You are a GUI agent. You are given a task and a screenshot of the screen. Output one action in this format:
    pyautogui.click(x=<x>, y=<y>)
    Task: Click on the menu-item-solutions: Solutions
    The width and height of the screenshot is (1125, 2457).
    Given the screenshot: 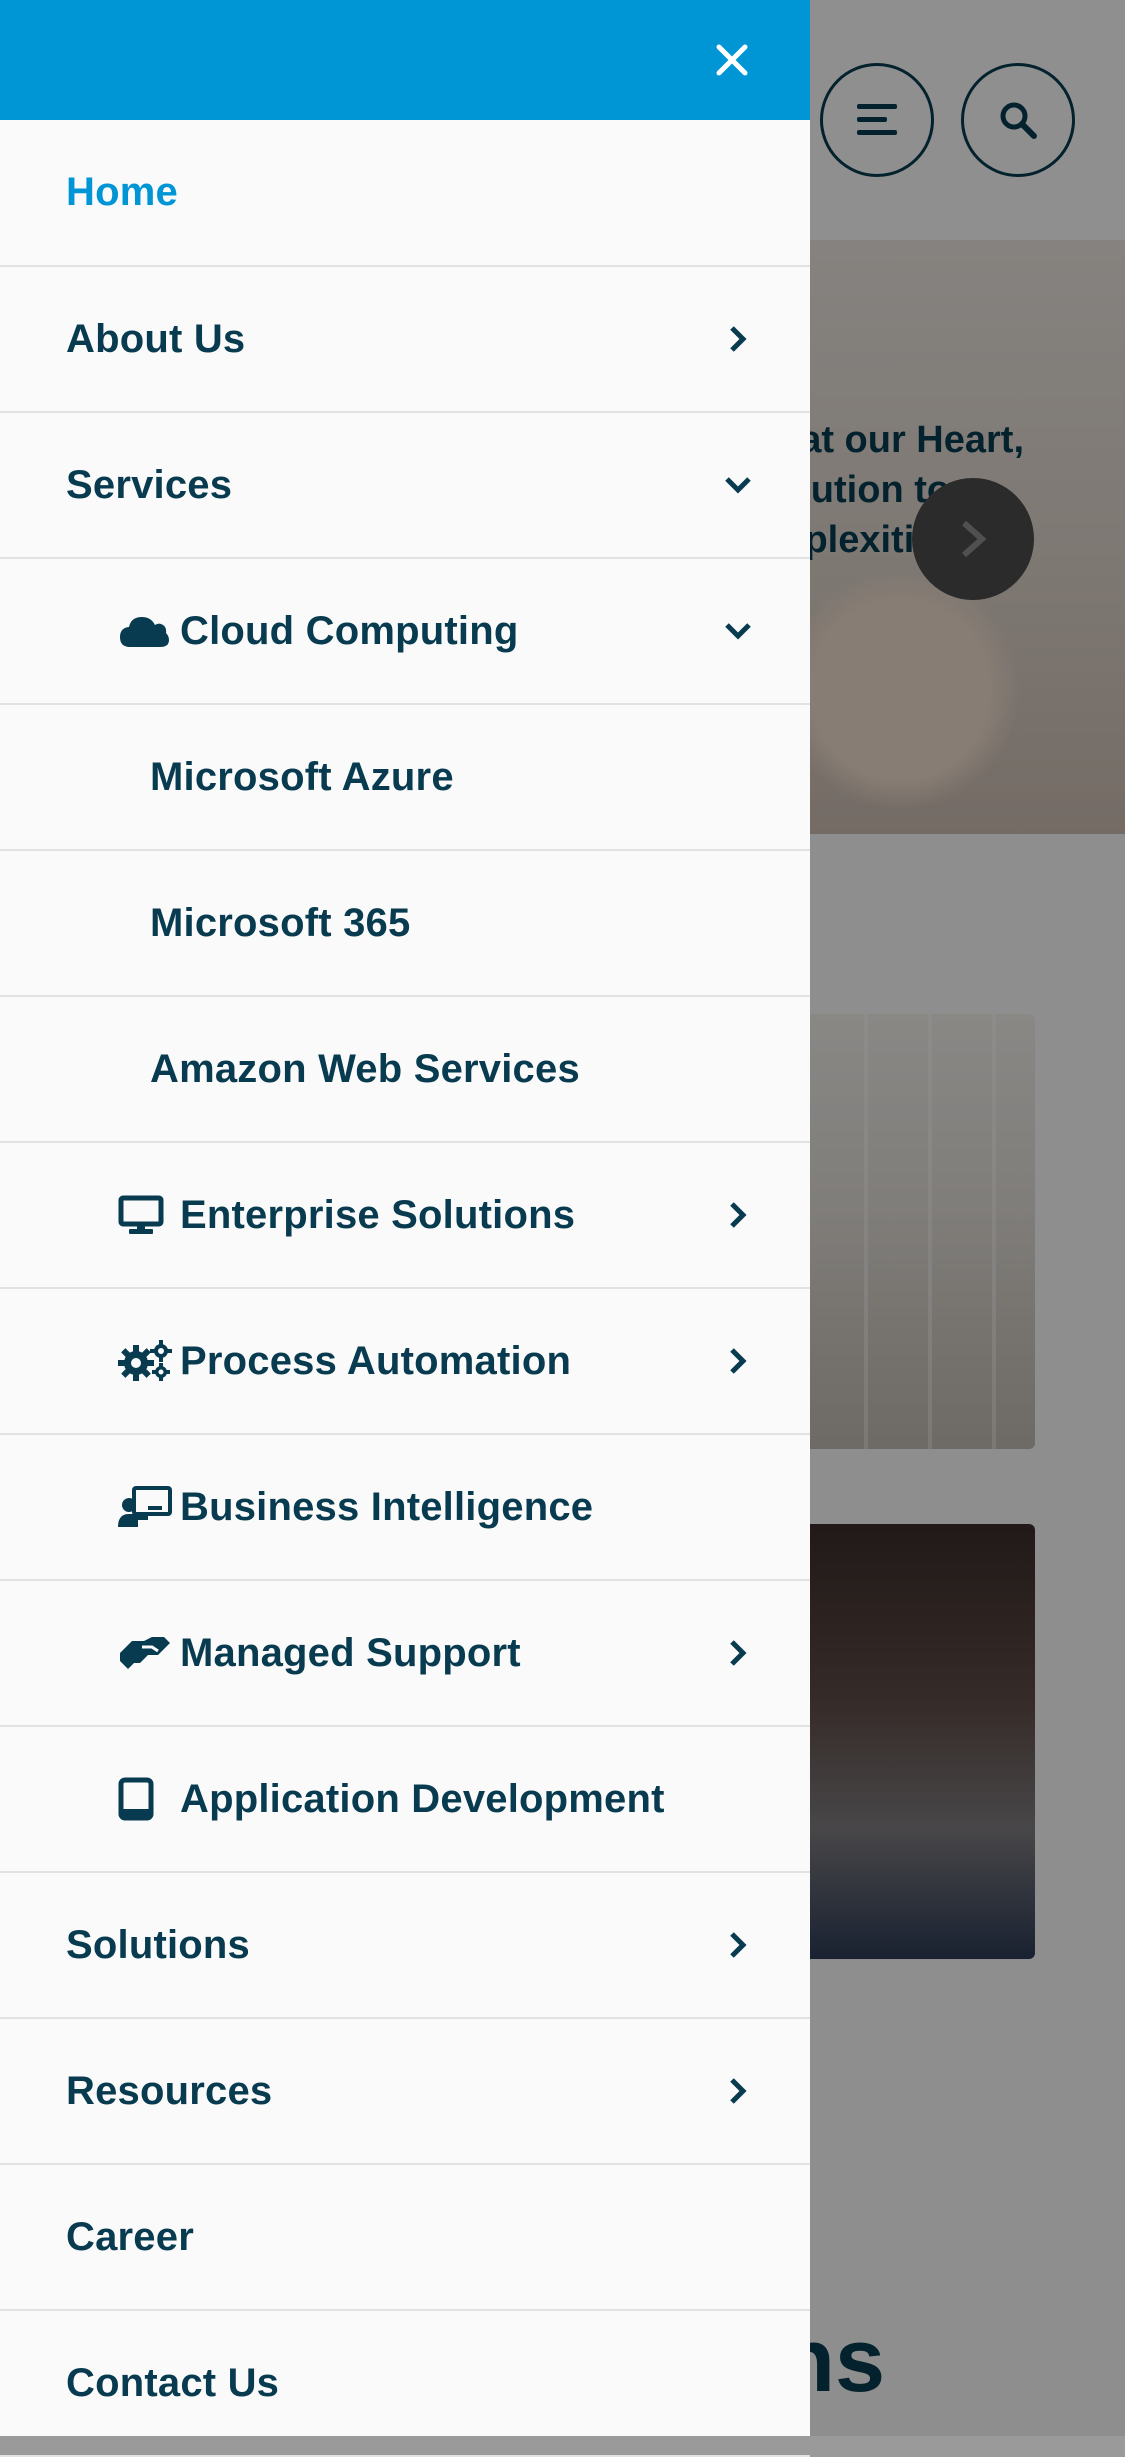 What is the action you would take?
    pyautogui.click(x=405, y=1946)
    